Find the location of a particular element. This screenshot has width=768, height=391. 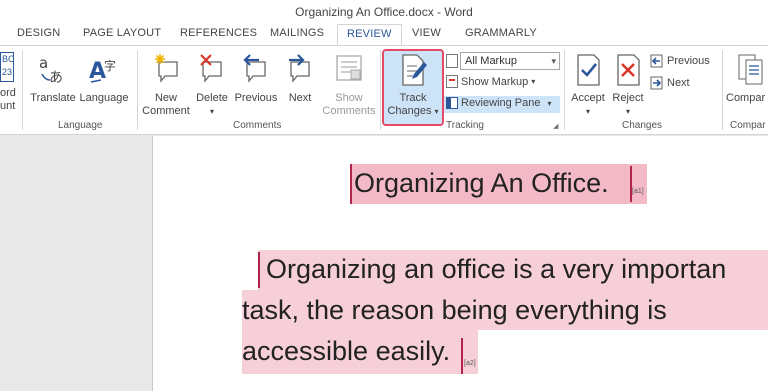

language-label: Language is located at coordinates (104, 98).